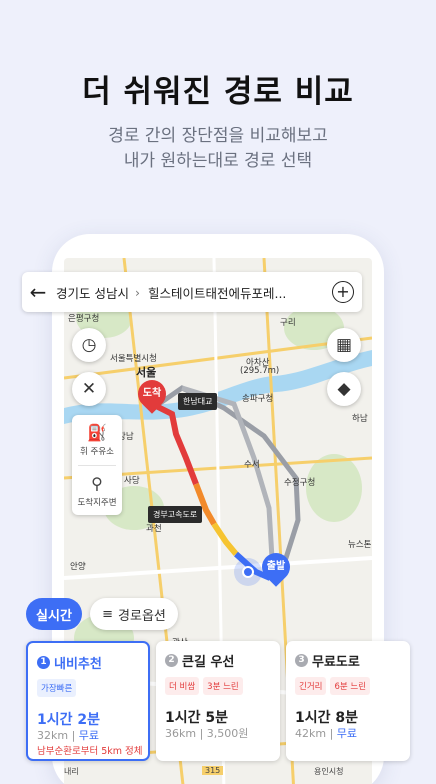 This screenshot has height=784, width=436. What do you see at coordinates (97, 503) in the screenshot?
I see `nearby-destination-label: 도착지주변` at bounding box center [97, 503].